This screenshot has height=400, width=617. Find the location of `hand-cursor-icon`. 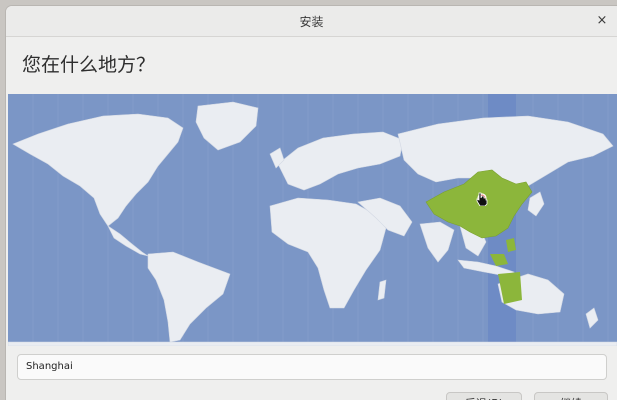

hand-cursor-icon is located at coordinates (482, 199).